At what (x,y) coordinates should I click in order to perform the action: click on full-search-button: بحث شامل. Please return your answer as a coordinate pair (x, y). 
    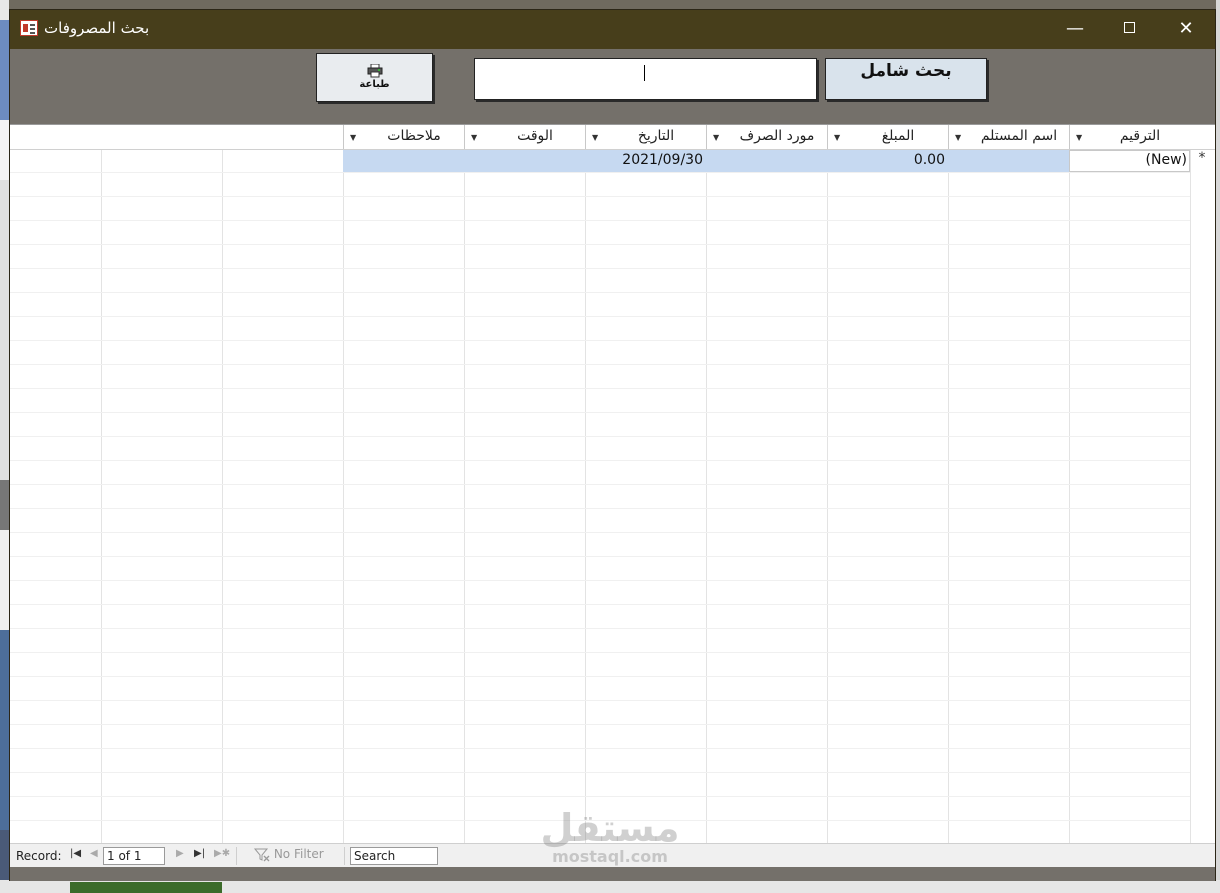
    Looking at the image, I should click on (906, 79).